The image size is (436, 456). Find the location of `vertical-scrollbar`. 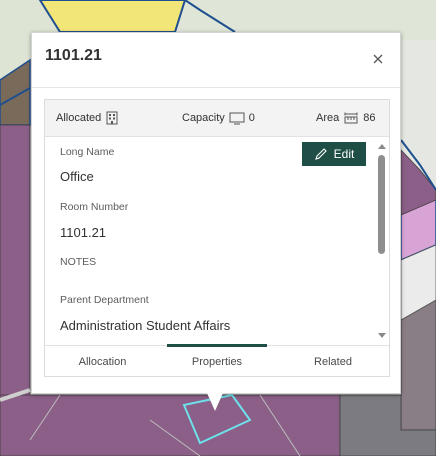

vertical-scrollbar is located at coordinates (382, 241).